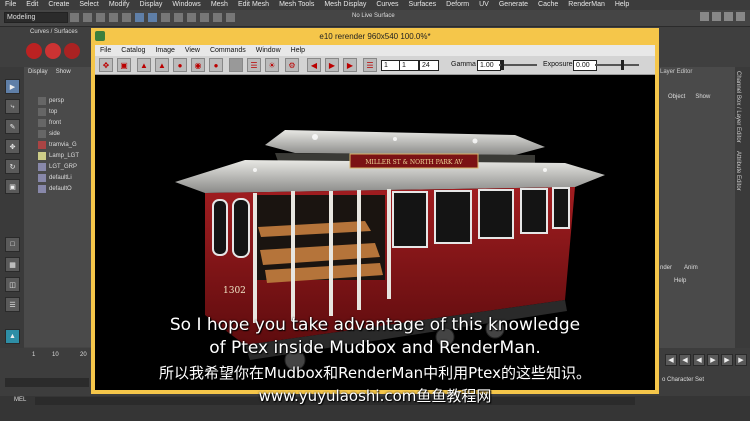 This screenshot has height=421, width=750. I want to click on lasso-tool-icon: ⤷, so click(12, 106).